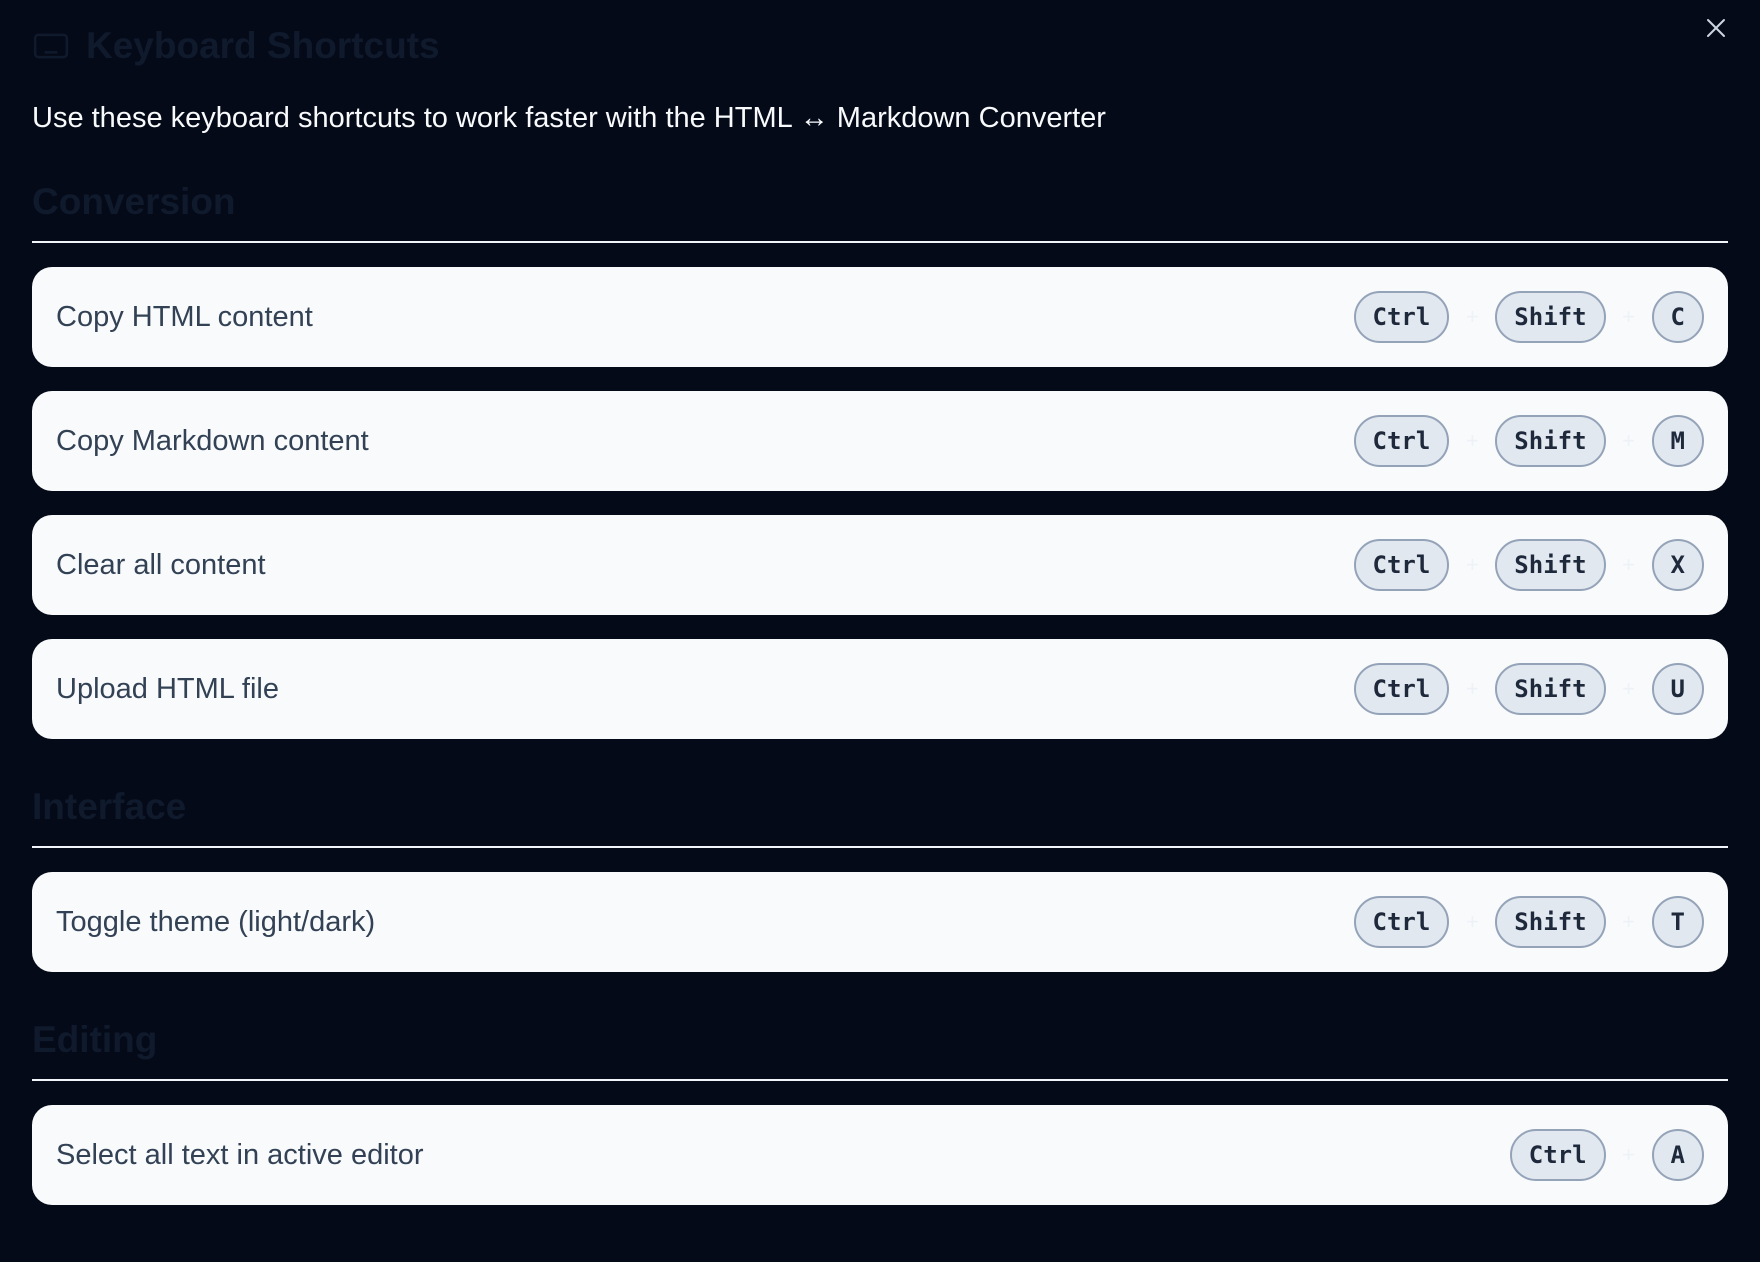 The width and height of the screenshot is (1760, 1262). I want to click on shortcut-row: Upload HTML file Ctrl + Shift + U, so click(880, 689).